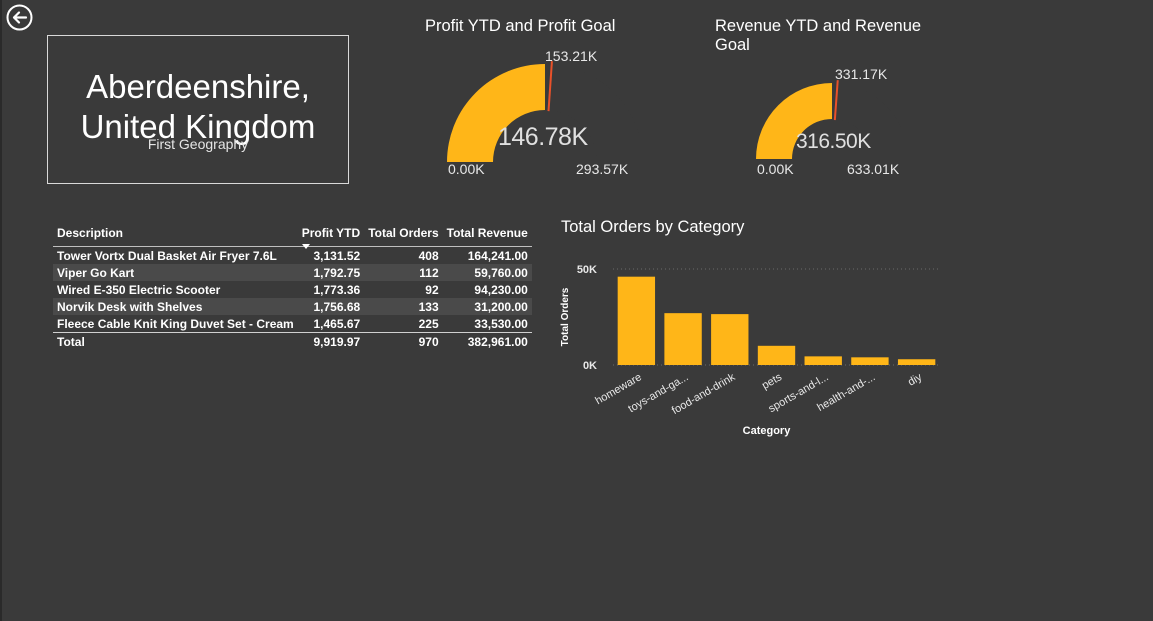 The width and height of the screenshot is (1153, 621). Describe the element at coordinates (772, 381) in the screenshot. I see `x-tick-label: pets` at that location.